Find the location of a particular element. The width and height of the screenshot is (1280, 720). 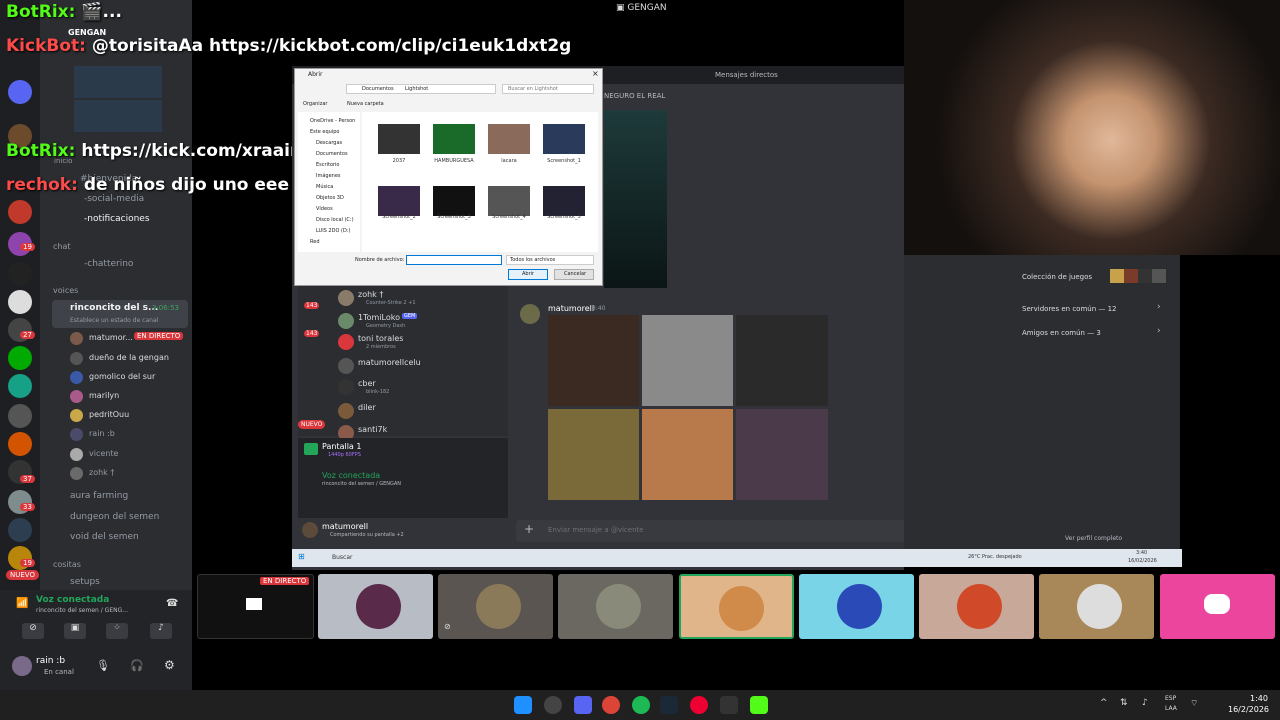

voice-user-name: pedritOuu is located at coordinates (109, 414).